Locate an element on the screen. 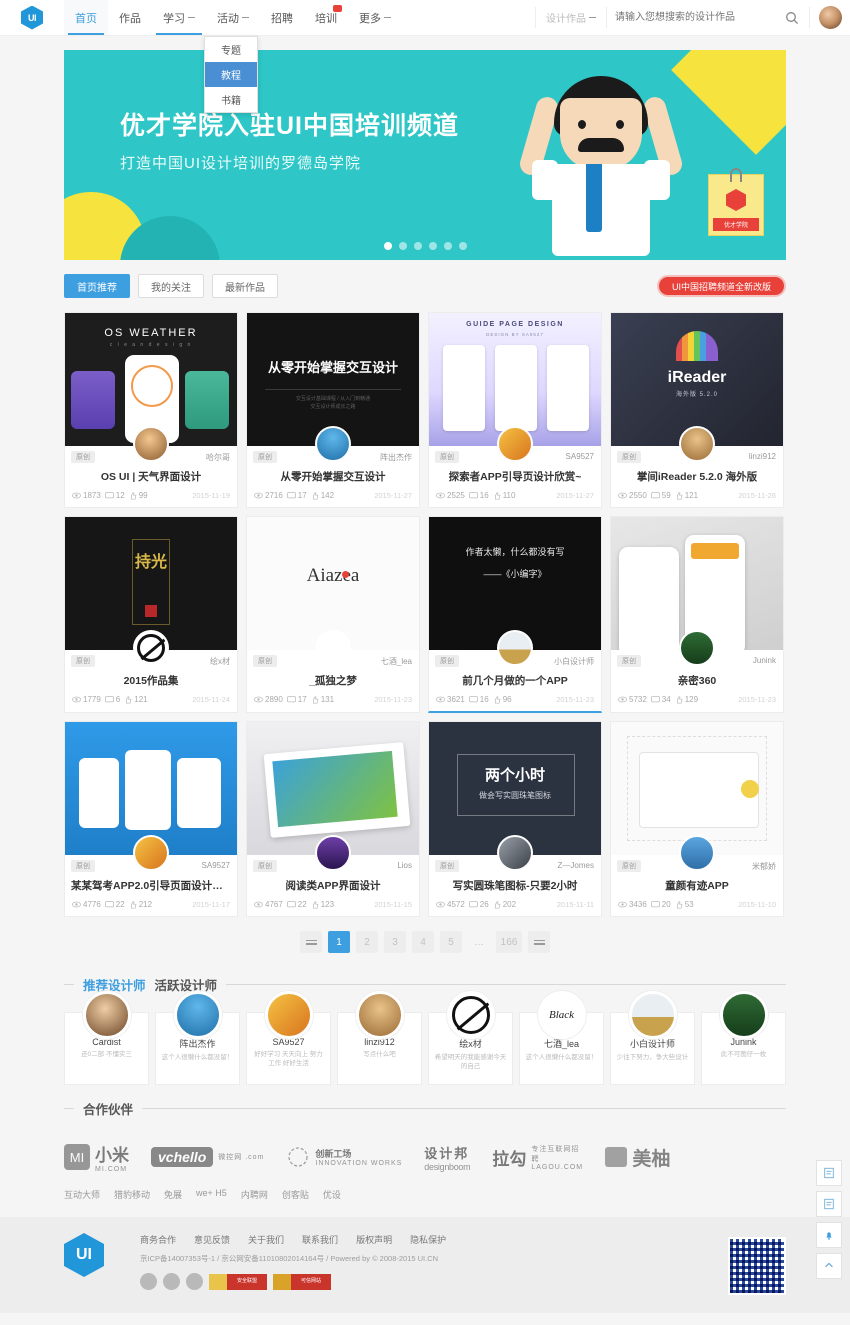 The image size is (850, 1325). author-name: linzi912 is located at coordinates (762, 456).